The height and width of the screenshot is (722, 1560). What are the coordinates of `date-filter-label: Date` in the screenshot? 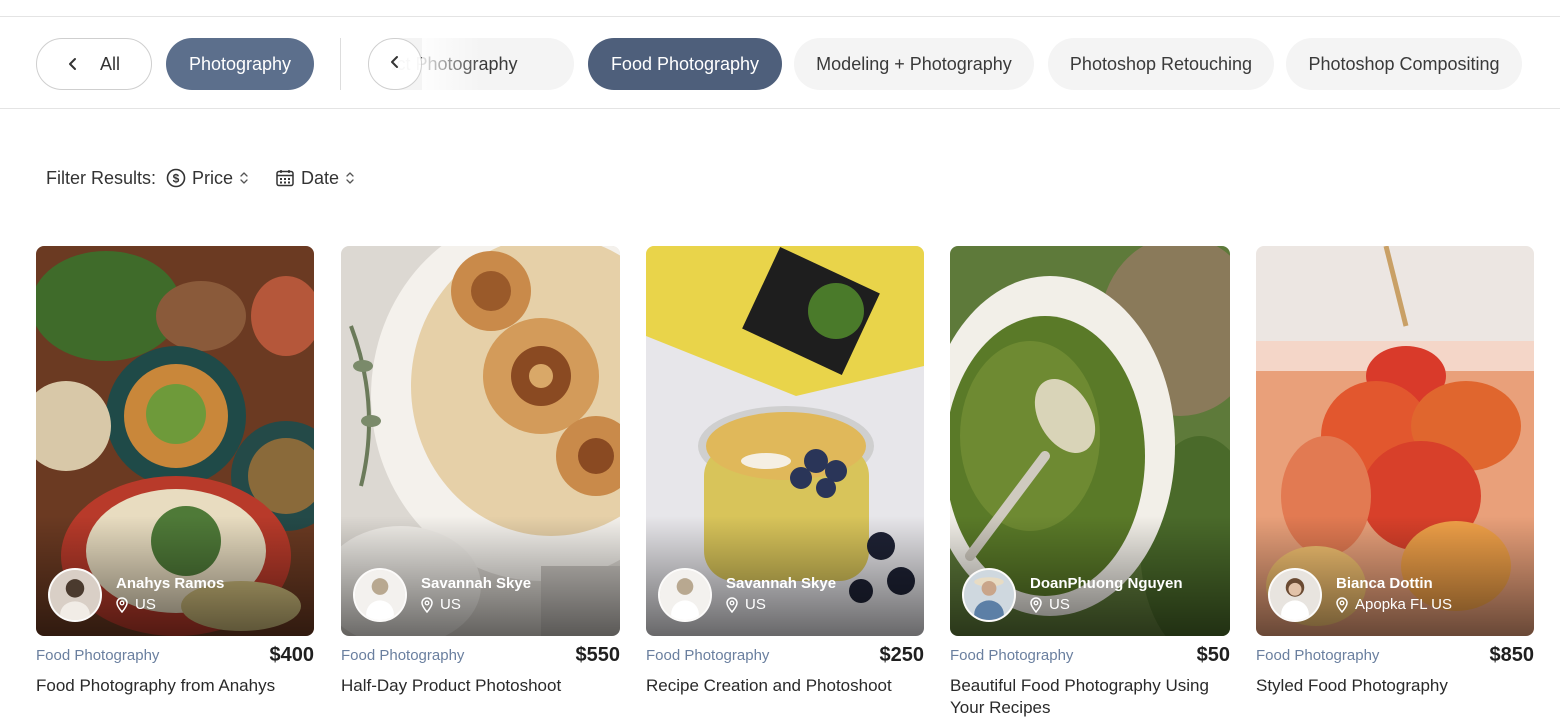 It's located at (320, 177).